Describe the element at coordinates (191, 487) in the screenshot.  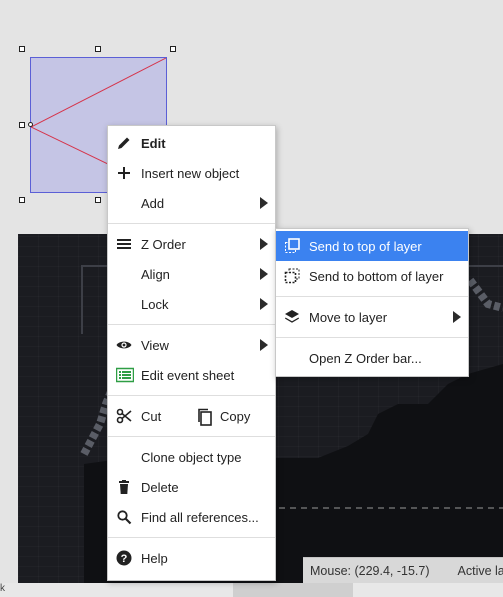
I see `menu-item-delete: Delete` at that location.